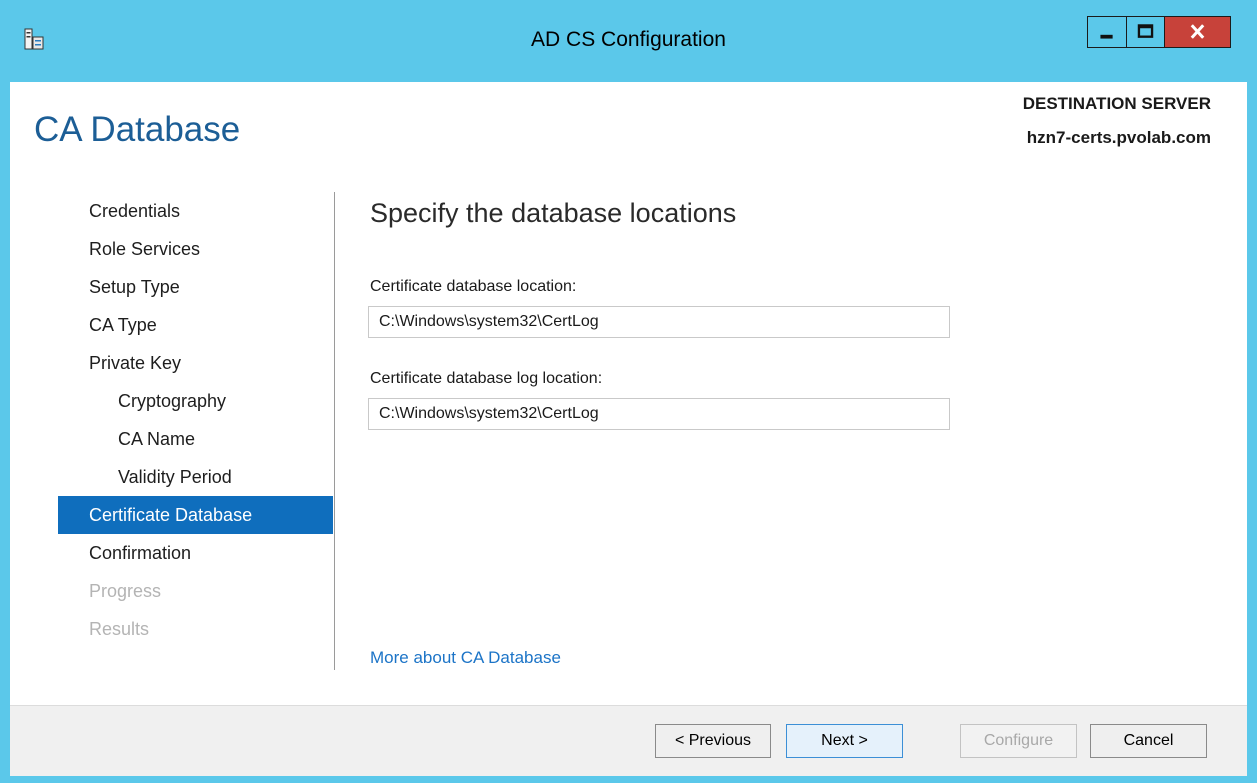 The width and height of the screenshot is (1257, 783). What do you see at coordinates (137, 129) in the screenshot?
I see `page-title: CA Database` at bounding box center [137, 129].